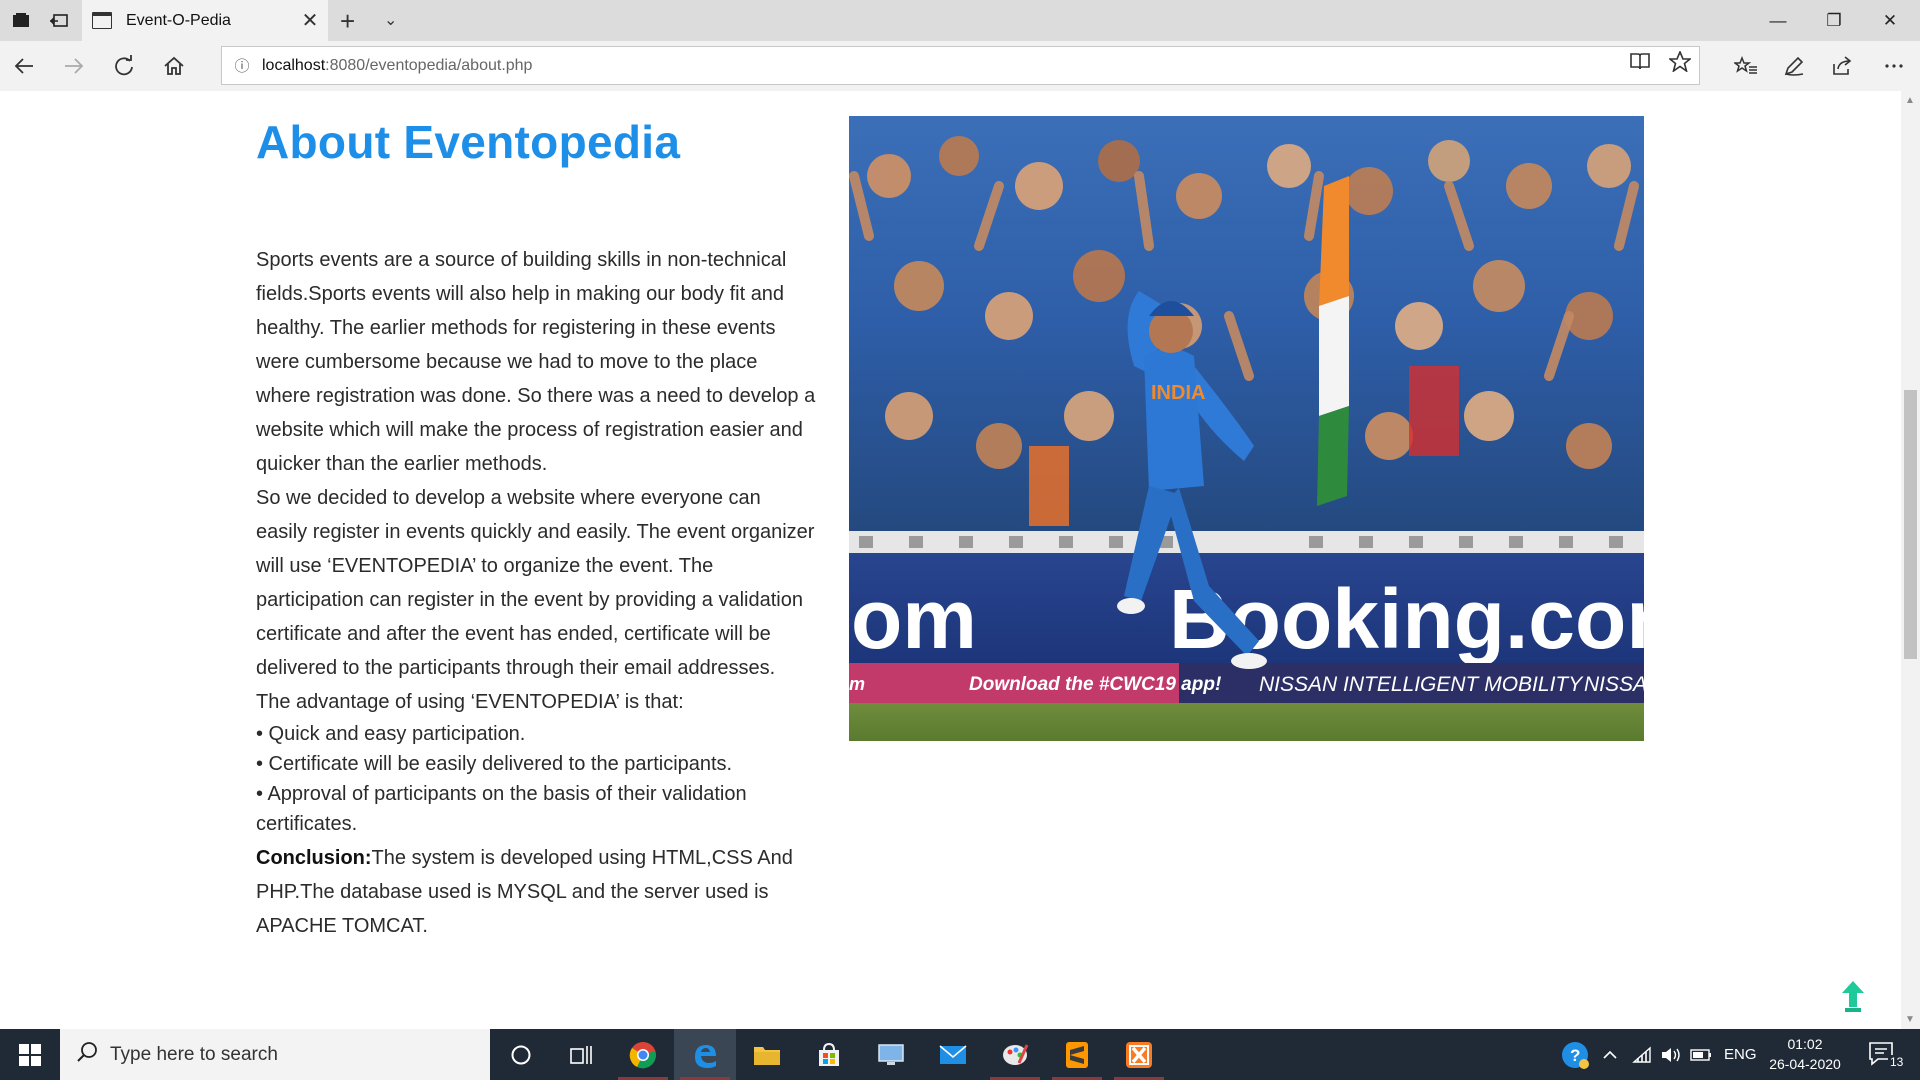 The width and height of the screenshot is (1920, 1080). What do you see at coordinates (1746, 66) in the screenshot?
I see `favorites-hub-icon` at bounding box center [1746, 66].